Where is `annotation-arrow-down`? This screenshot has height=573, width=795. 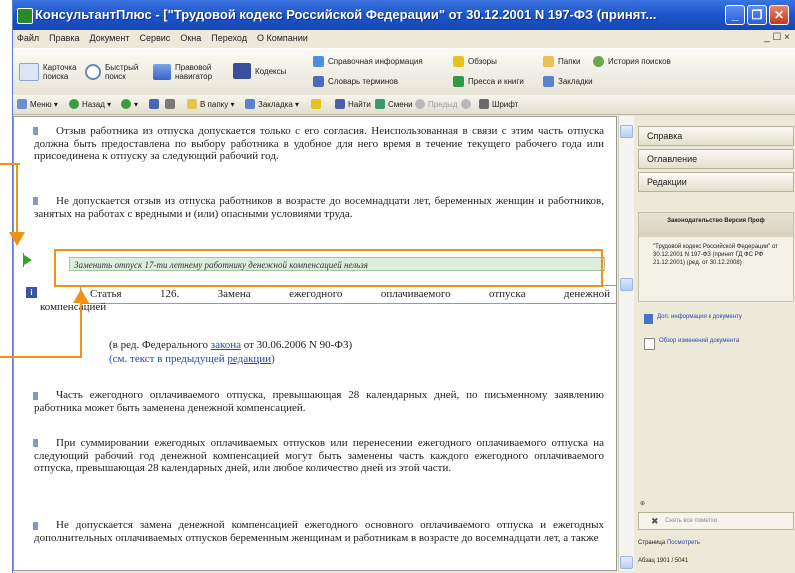
annotation-arrow-down is located at coordinates (17, 239).